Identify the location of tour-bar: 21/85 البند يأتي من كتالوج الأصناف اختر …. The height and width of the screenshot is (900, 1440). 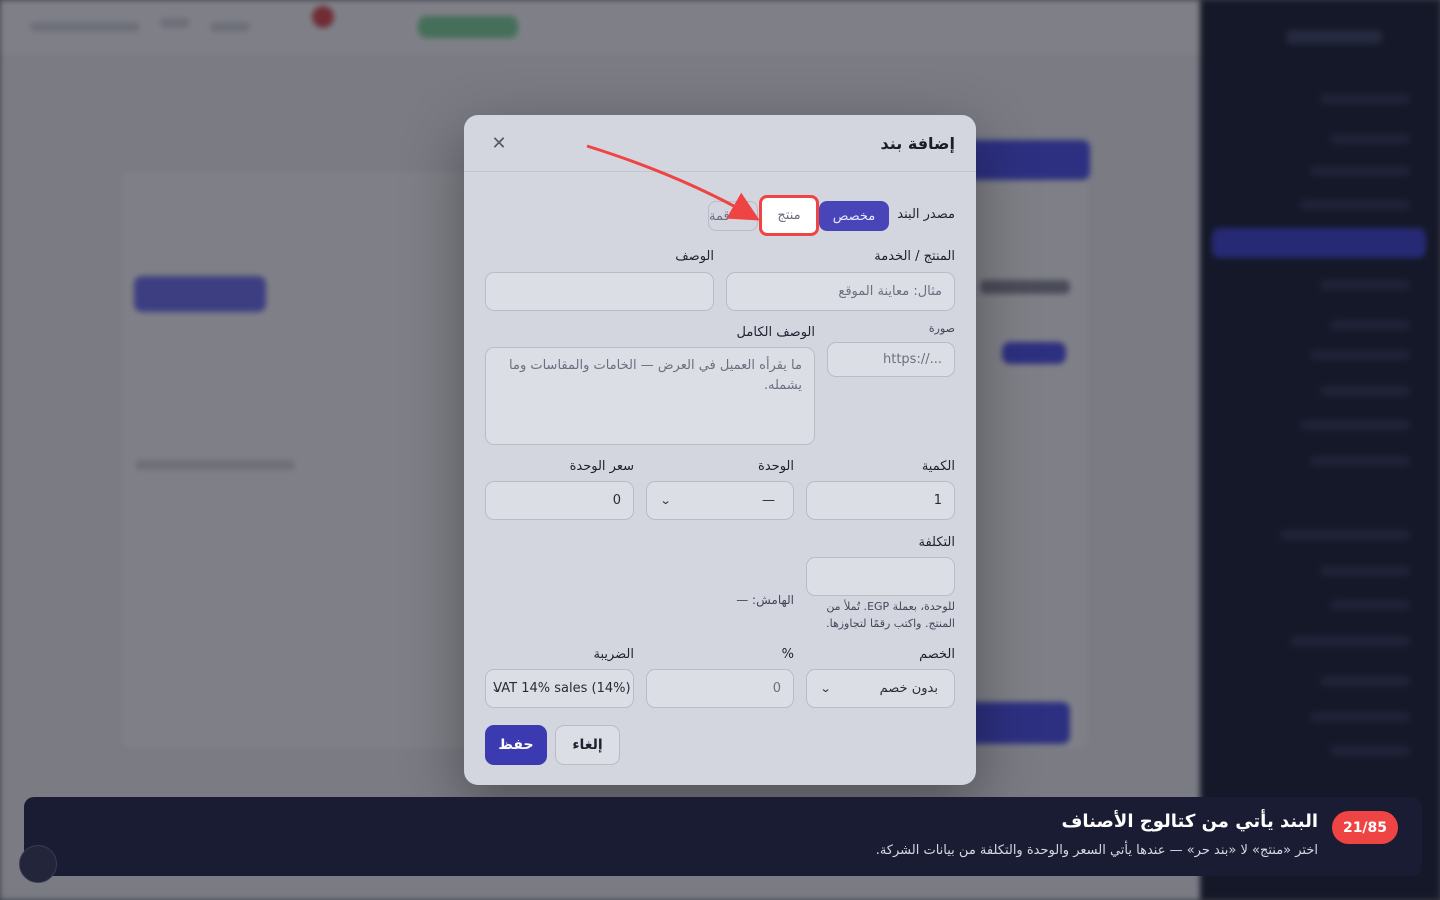
(723, 836).